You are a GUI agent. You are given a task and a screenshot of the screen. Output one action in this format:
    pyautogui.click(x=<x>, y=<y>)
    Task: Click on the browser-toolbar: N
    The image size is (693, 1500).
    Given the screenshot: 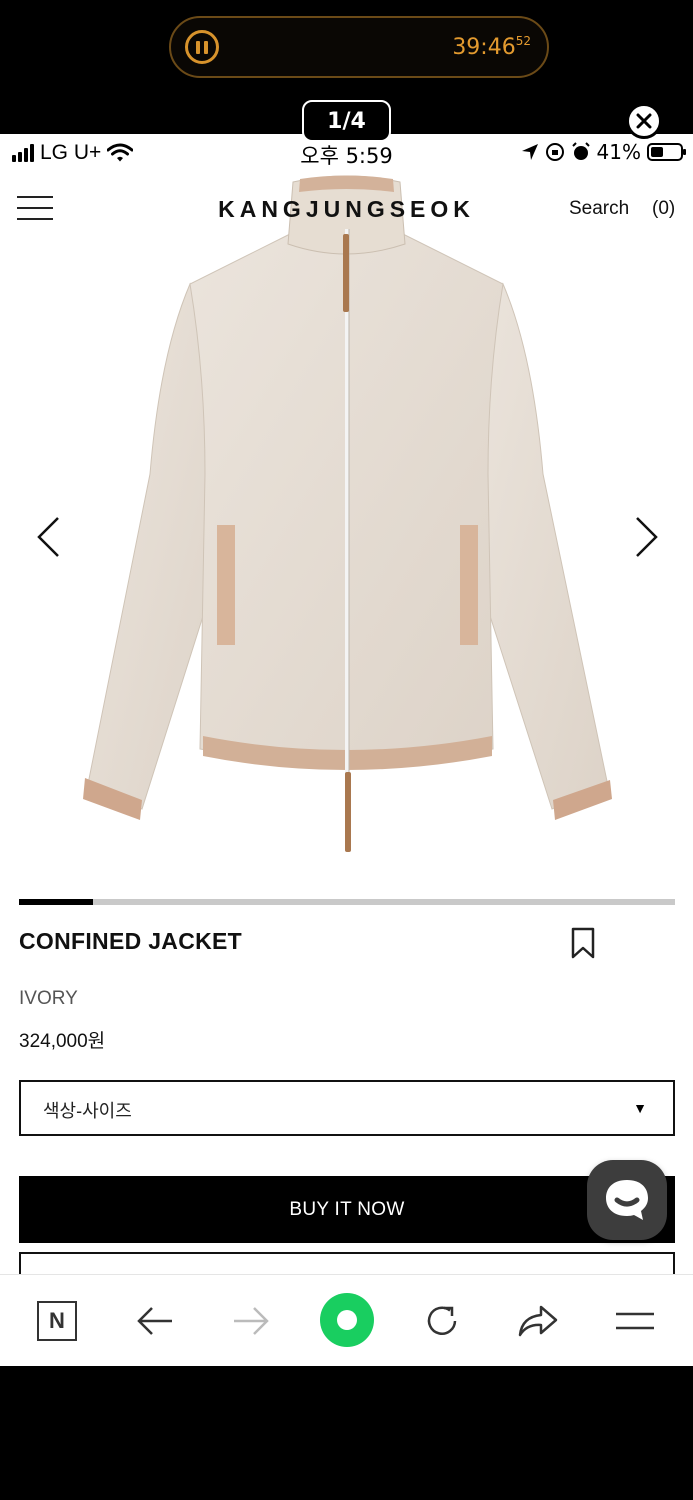 What is the action you would take?
    pyautogui.click(x=346, y=1320)
    